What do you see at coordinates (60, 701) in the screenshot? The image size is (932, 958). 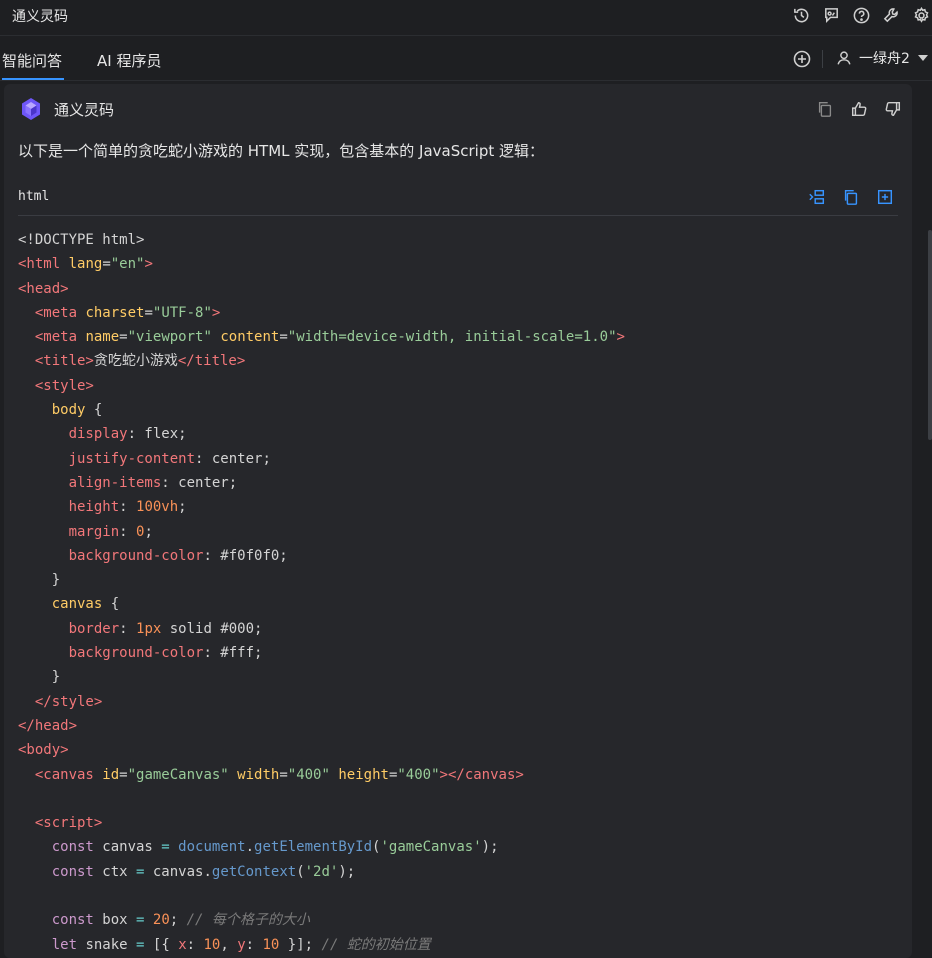 I see `code-line: </style>` at bounding box center [60, 701].